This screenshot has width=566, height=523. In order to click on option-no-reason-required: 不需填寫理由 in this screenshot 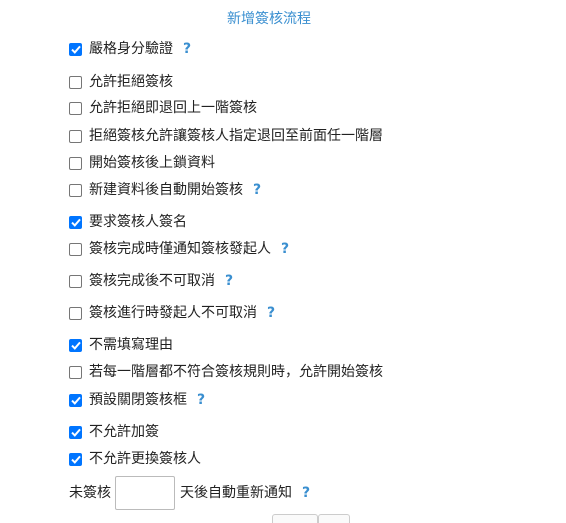, I will do `click(121, 345)`.